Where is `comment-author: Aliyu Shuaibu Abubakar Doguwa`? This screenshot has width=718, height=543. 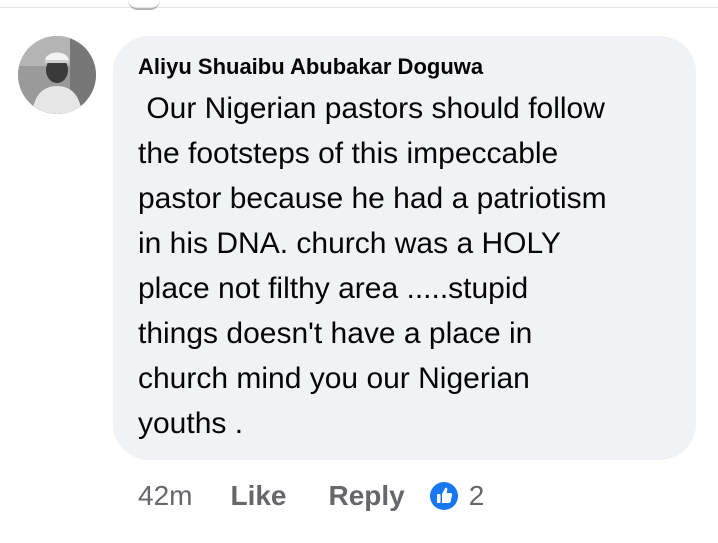 comment-author: Aliyu Shuaibu Abubakar Doguwa is located at coordinates (310, 67).